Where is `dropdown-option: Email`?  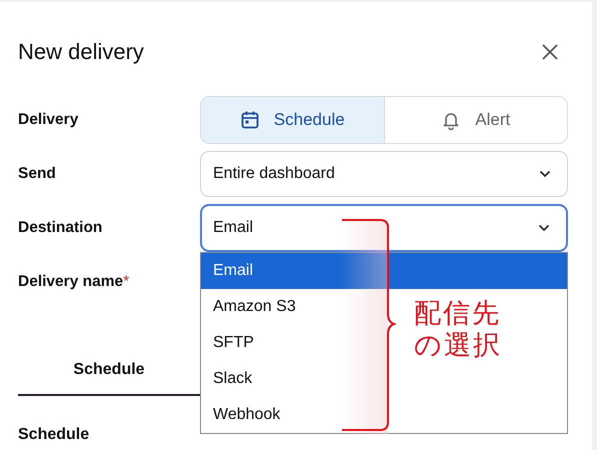
dropdown-option: Email is located at coordinates (384, 271).